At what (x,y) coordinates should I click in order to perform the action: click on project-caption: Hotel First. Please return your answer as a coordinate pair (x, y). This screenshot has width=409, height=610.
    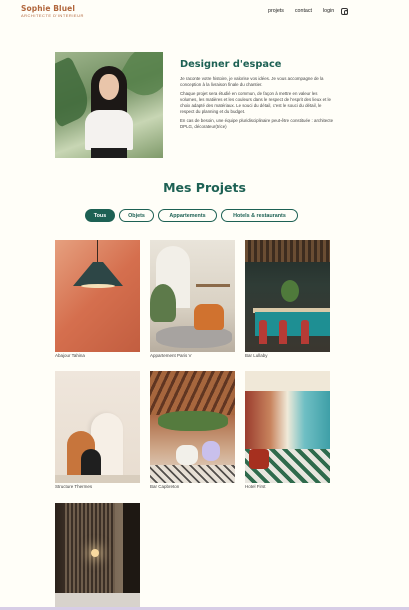
    Looking at the image, I should click on (255, 486).